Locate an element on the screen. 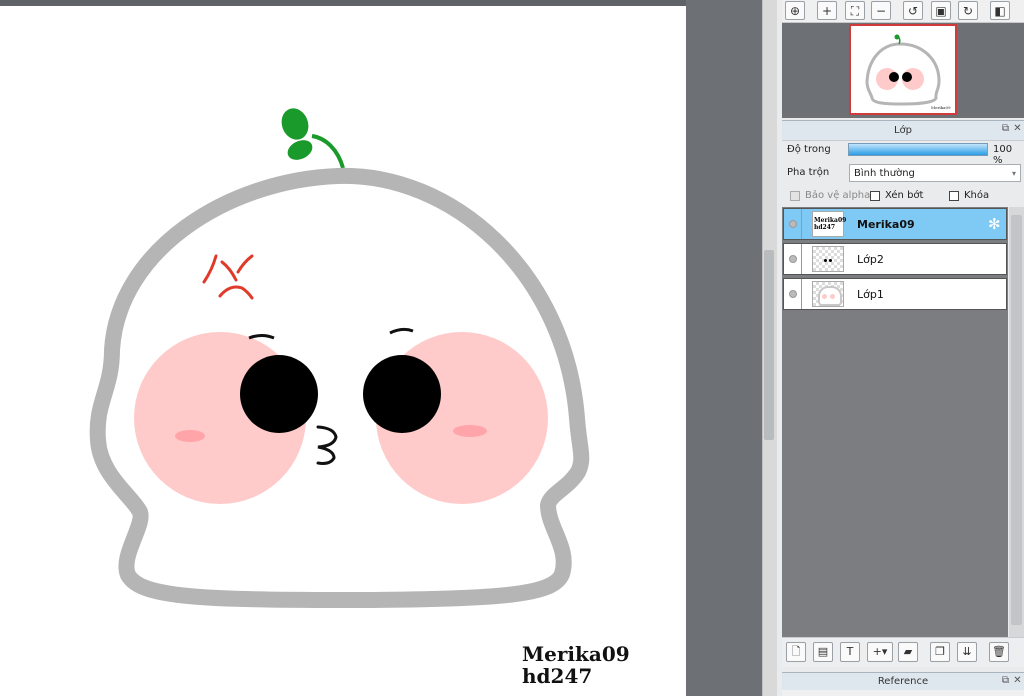  layer-row-lop2: Lớp2 is located at coordinates (895, 259).